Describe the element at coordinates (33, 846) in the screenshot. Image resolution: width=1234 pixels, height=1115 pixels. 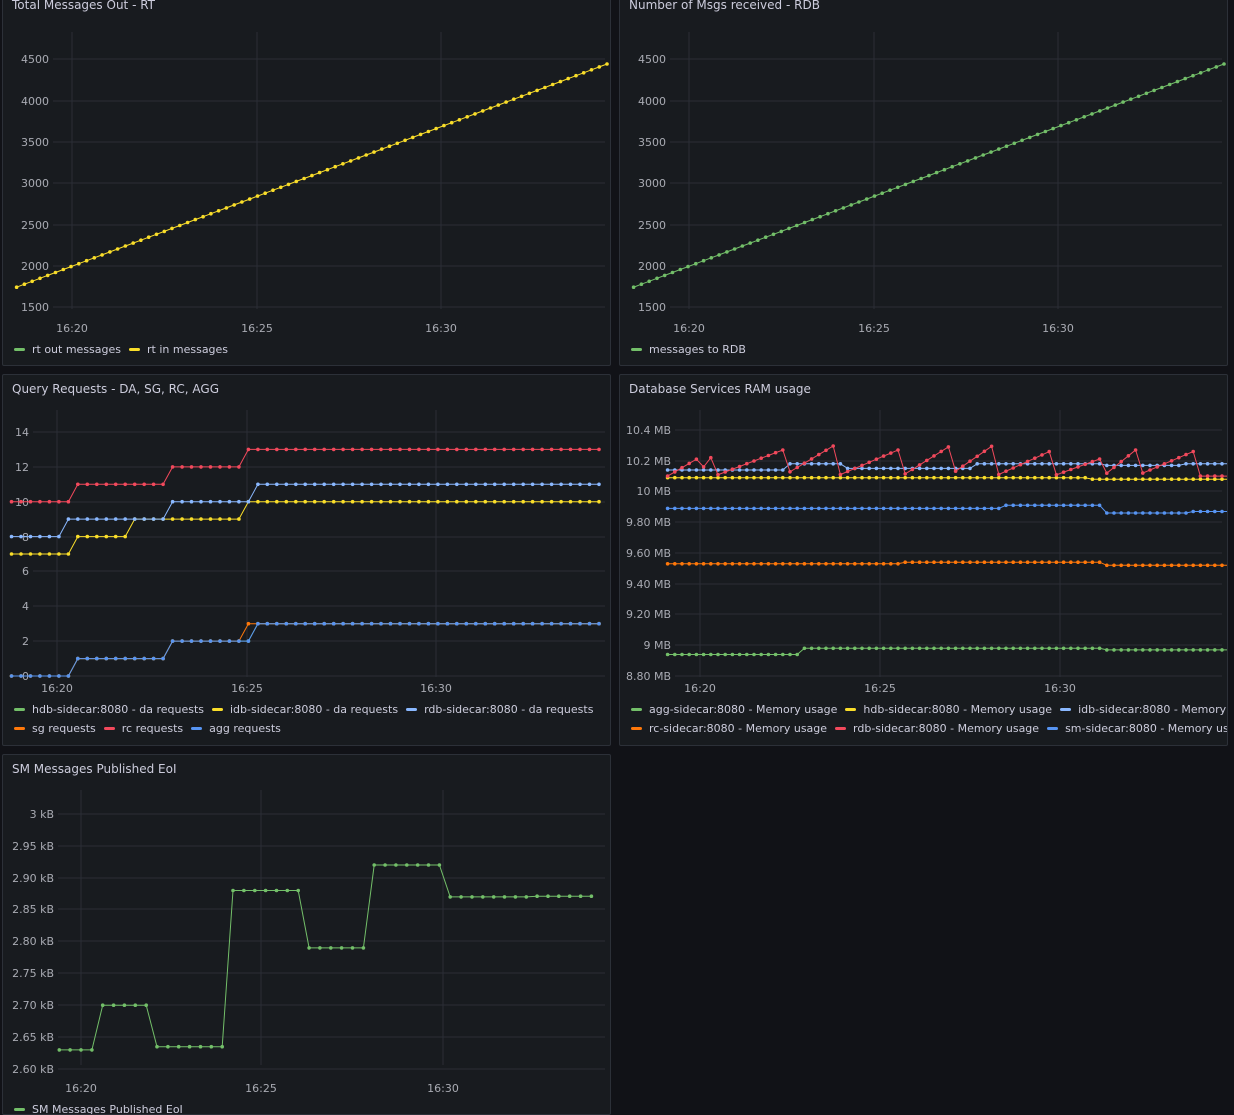
I see `y-tick-label: 2.95 kB` at that location.